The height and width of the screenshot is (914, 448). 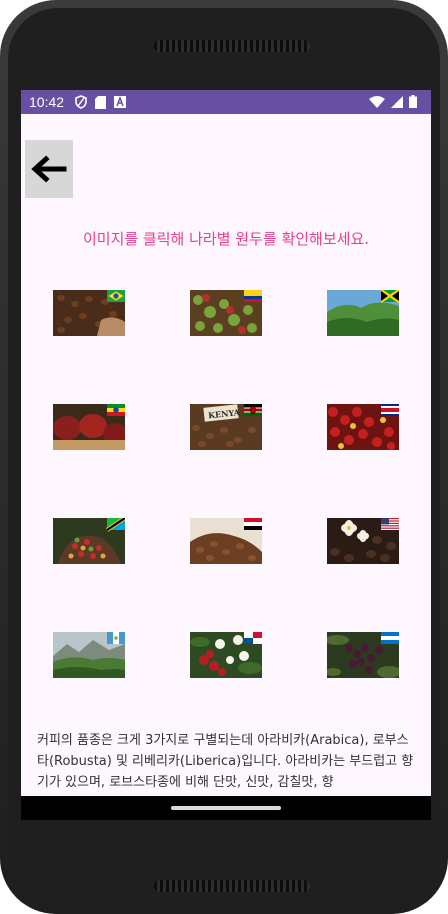 I want to click on arrow-left-icon, so click(x=49, y=169).